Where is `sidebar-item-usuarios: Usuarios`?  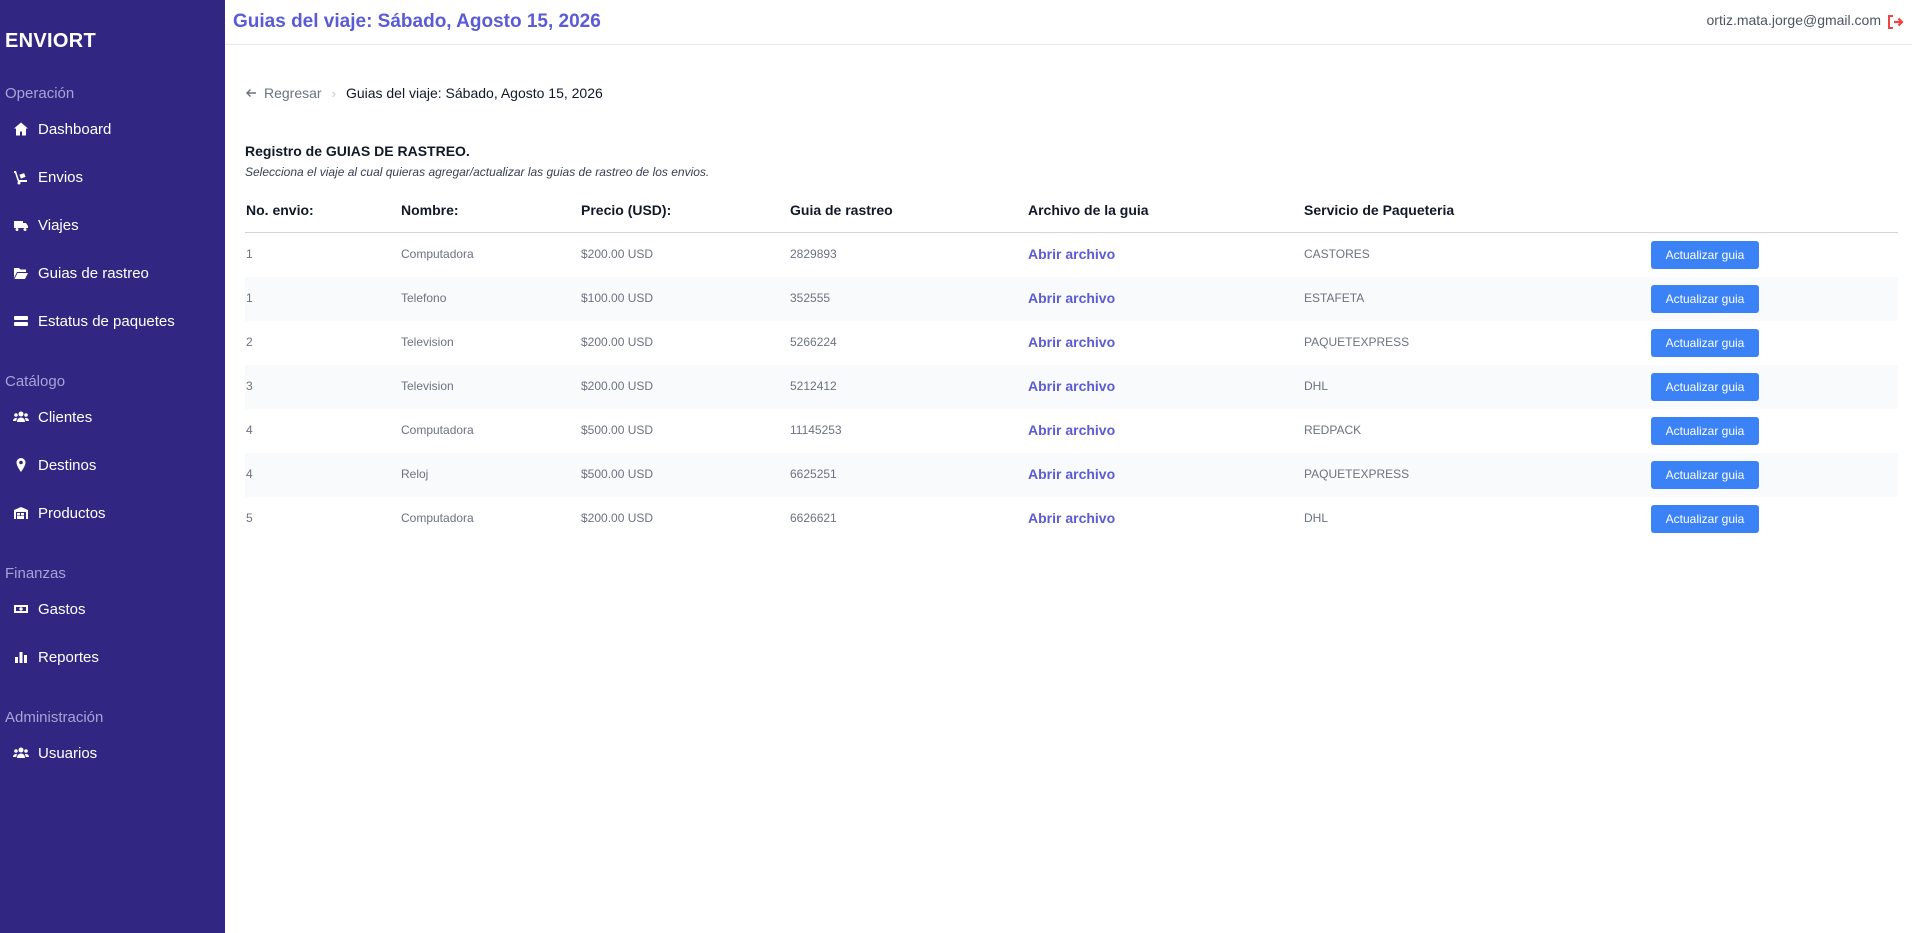 sidebar-item-usuarios: Usuarios is located at coordinates (54, 753).